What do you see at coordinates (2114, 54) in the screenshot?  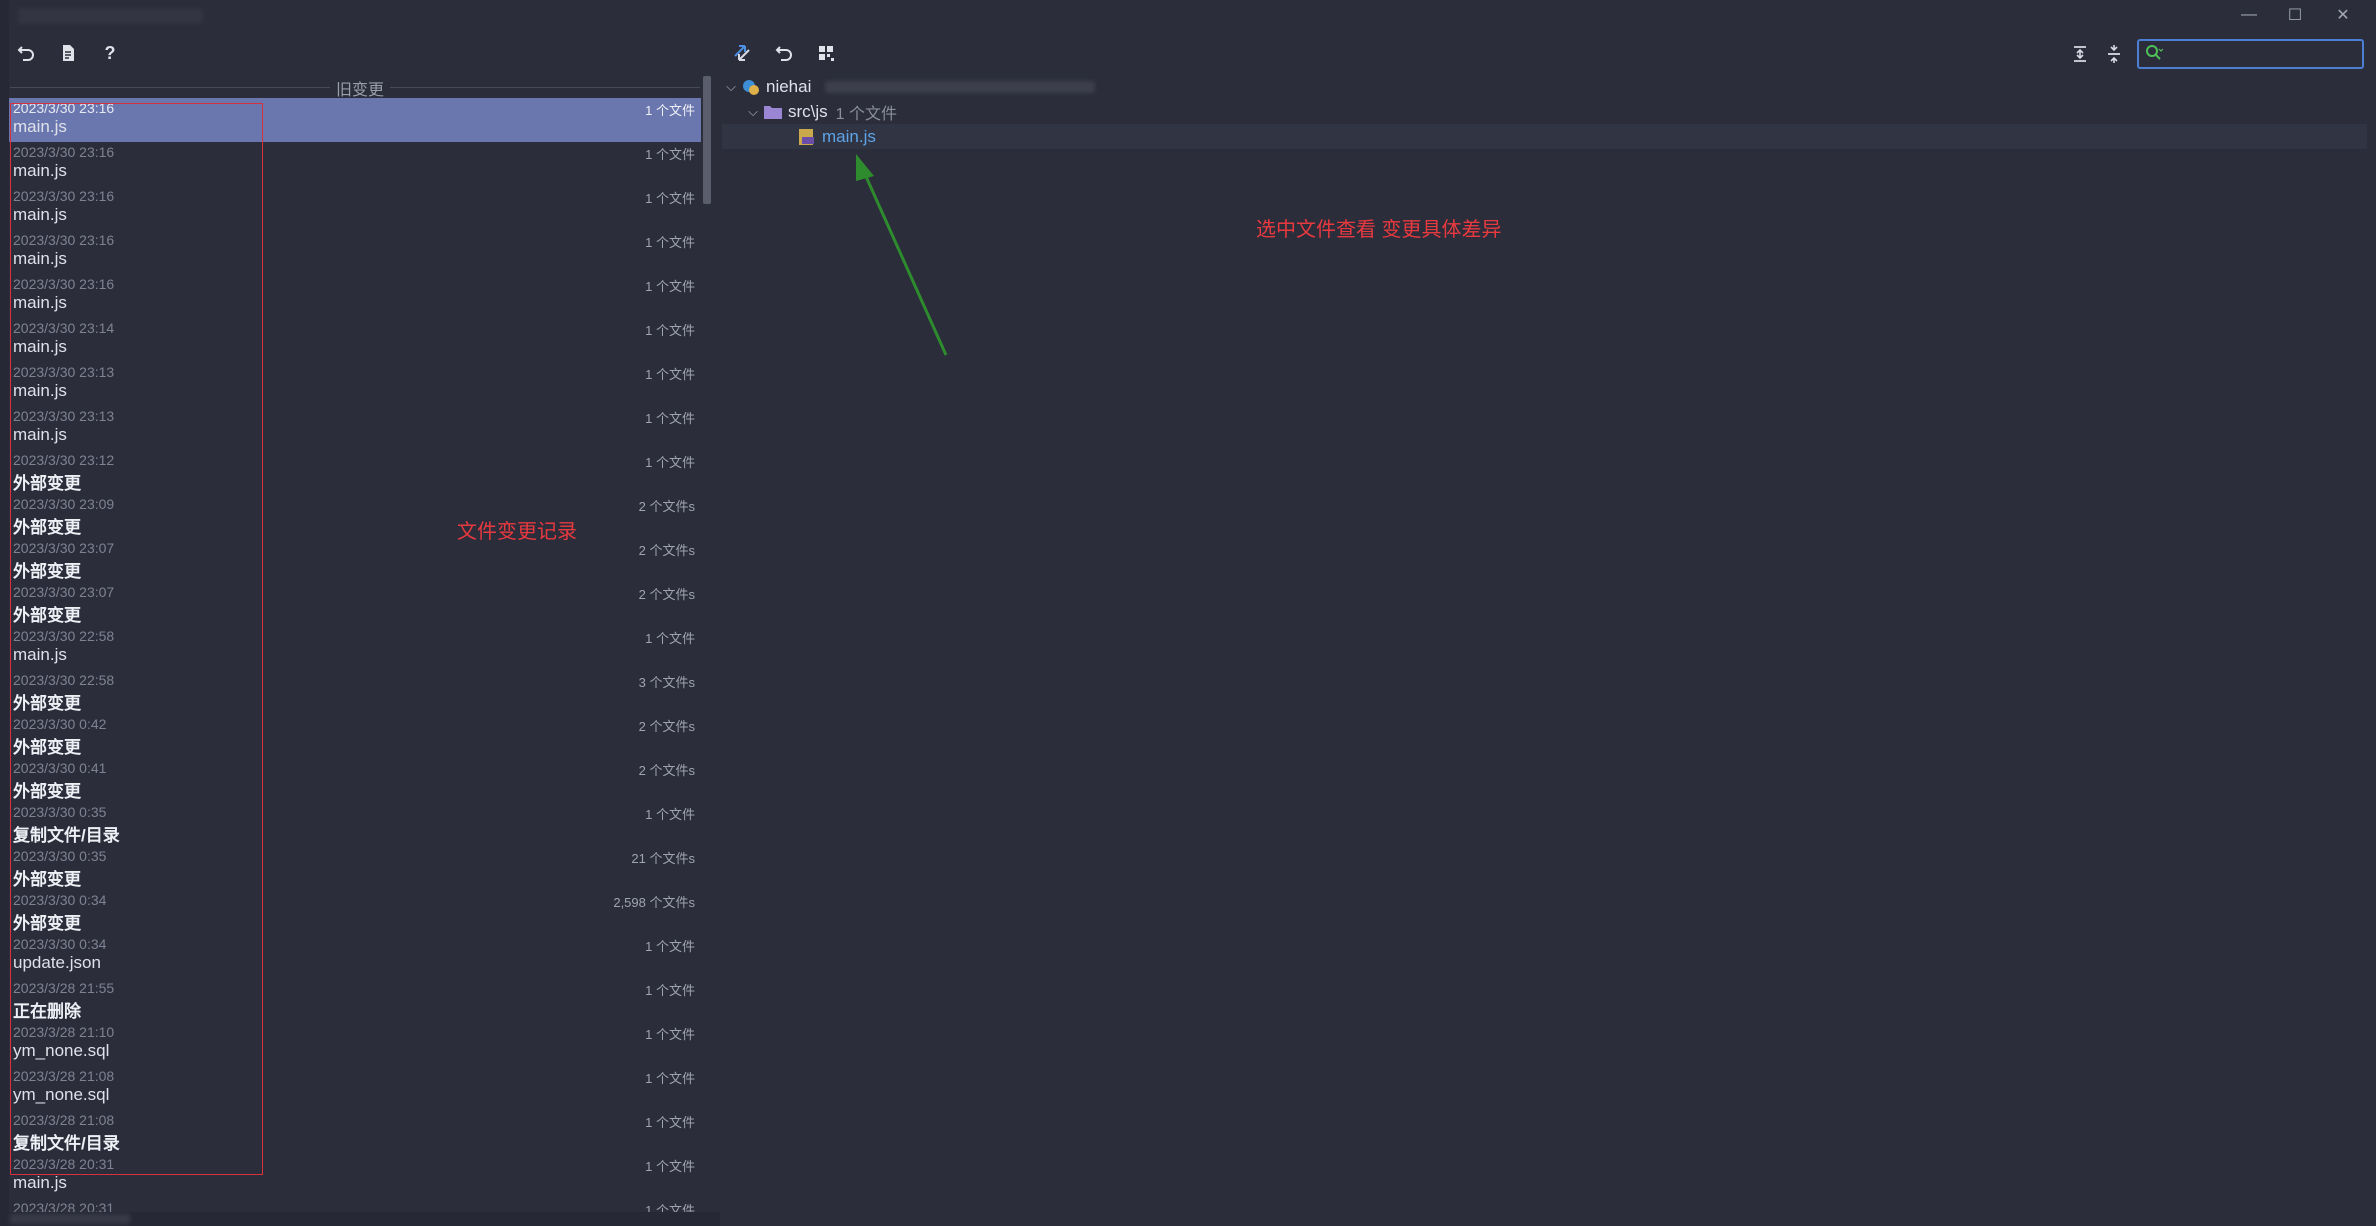 I see `collapse-all-icon` at bounding box center [2114, 54].